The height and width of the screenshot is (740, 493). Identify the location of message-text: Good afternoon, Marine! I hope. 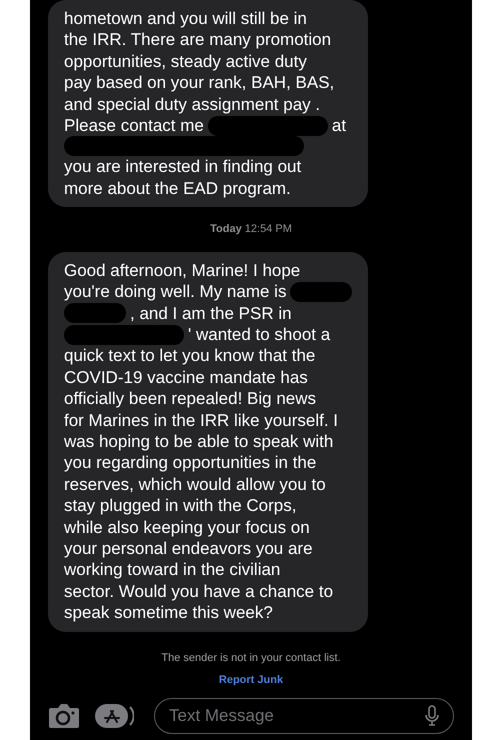
(182, 271).